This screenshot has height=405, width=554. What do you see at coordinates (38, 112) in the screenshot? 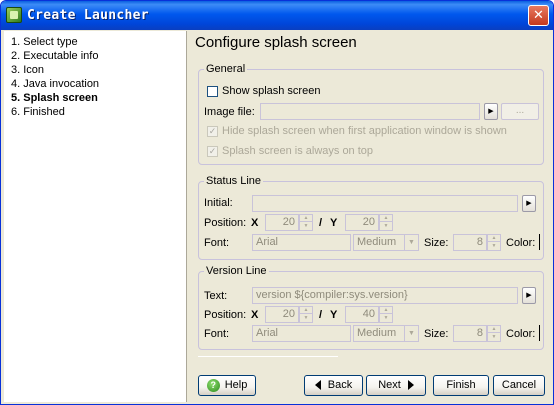
I see `step-finished: 6. Finished` at bounding box center [38, 112].